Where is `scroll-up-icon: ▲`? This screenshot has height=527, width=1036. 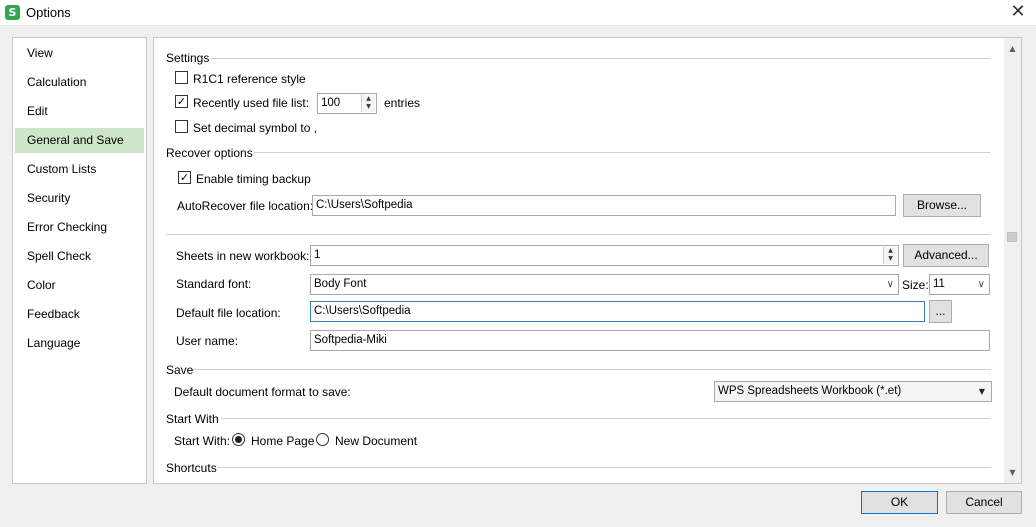 scroll-up-icon: ▲ is located at coordinates (1012, 48).